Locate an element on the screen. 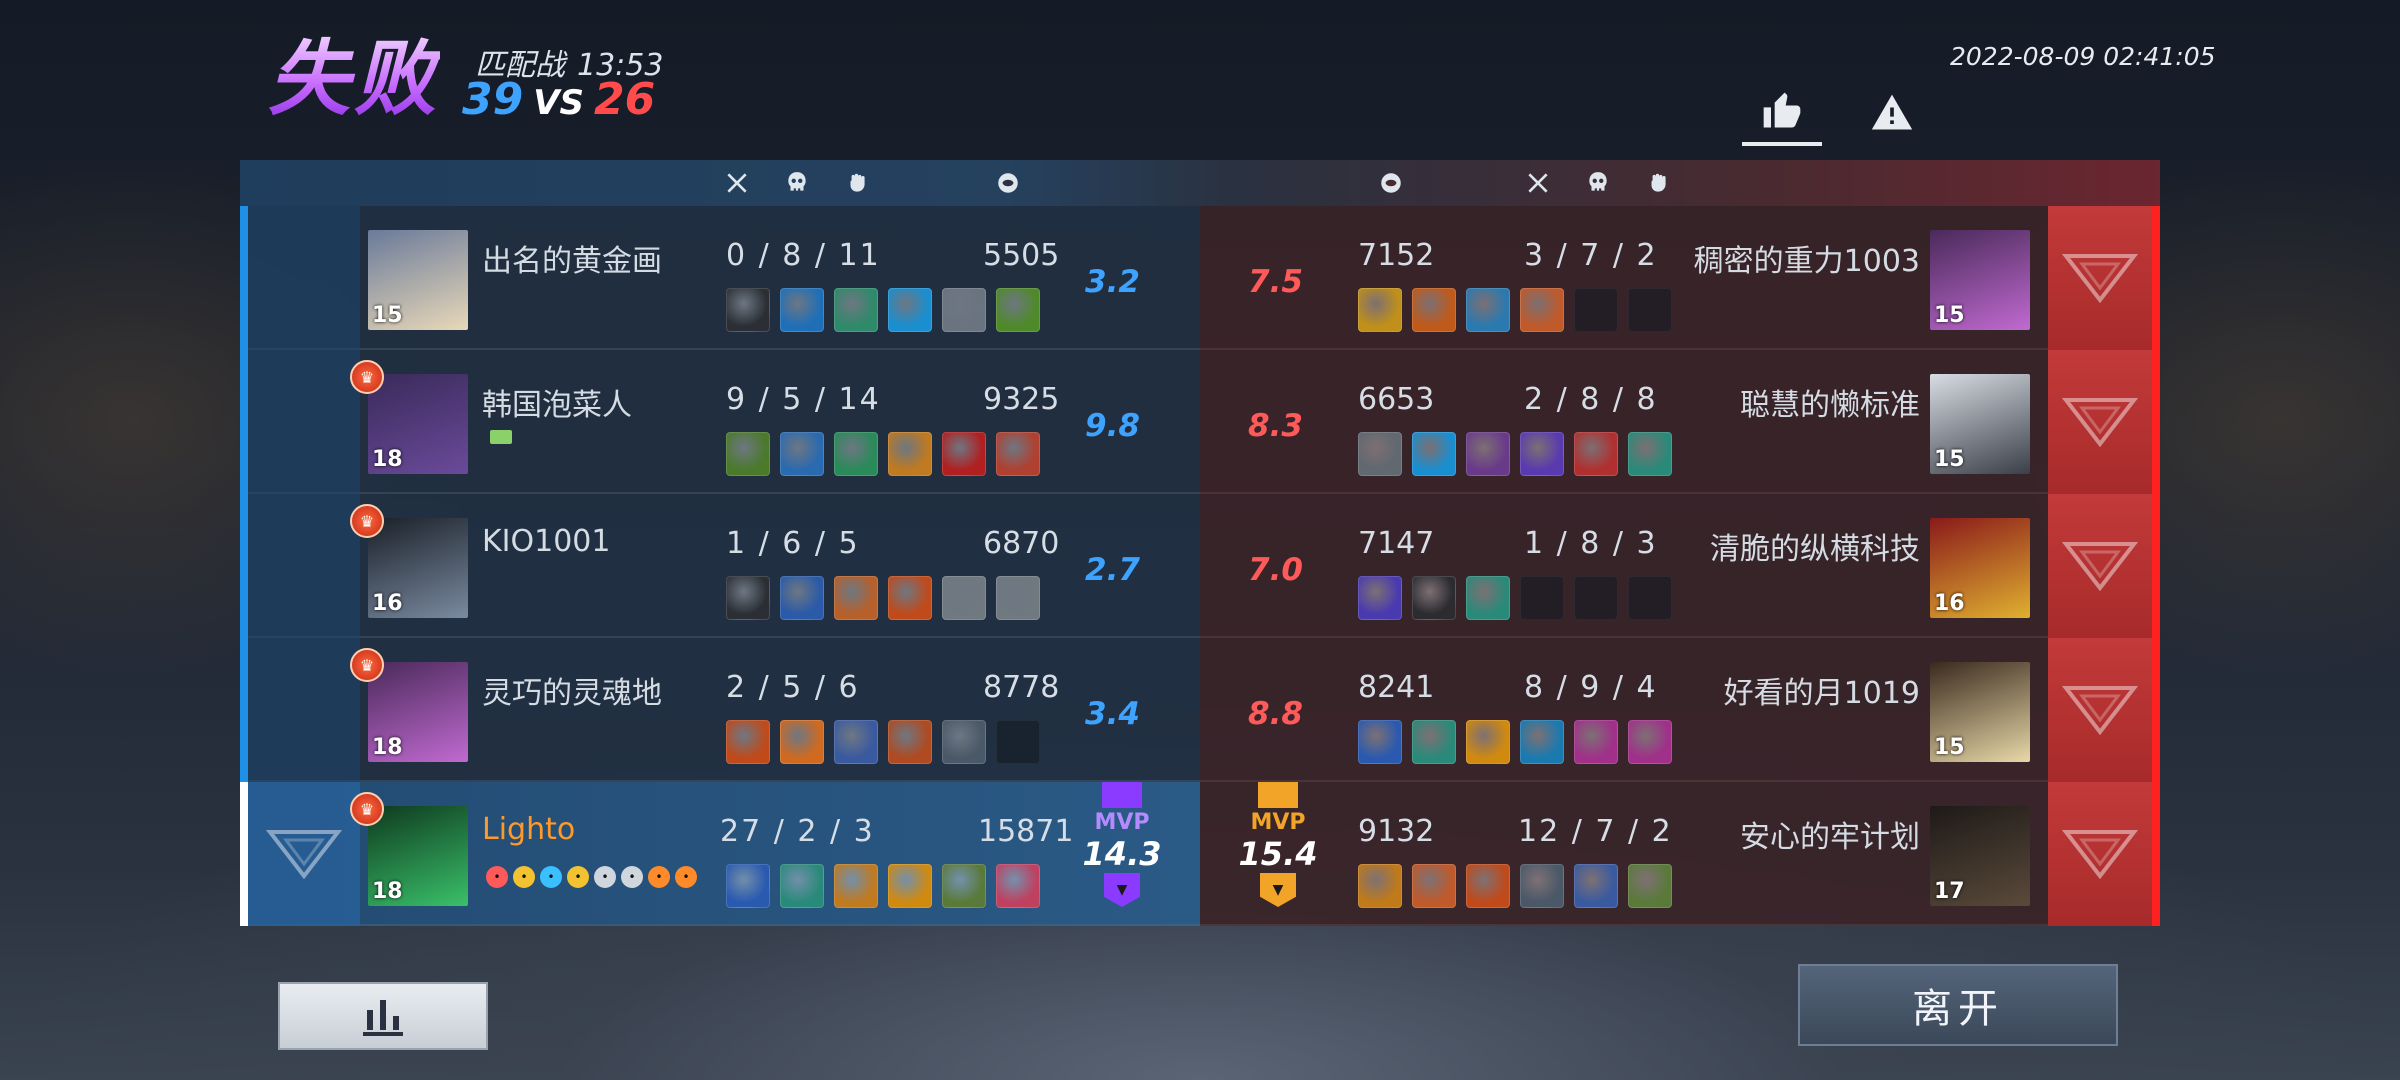 The image size is (2400, 1080). player-level: 18 is located at coordinates (387, 459).